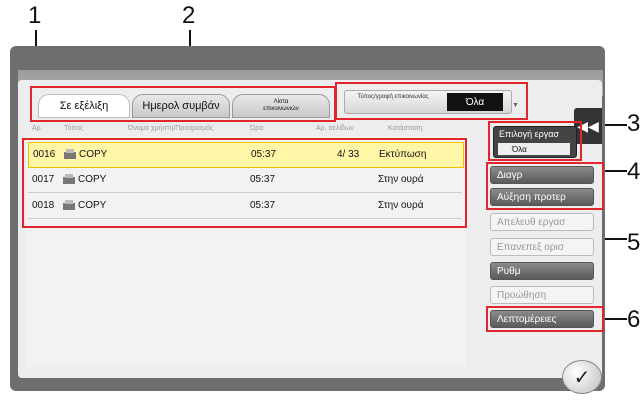 Image resolution: width=643 pixels, height=401 pixels. What do you see at coordinates (542, 247) in the screenshot?
I see `check-job-button: Επανεπεξ ορισ` at bounding box center [542, 247].